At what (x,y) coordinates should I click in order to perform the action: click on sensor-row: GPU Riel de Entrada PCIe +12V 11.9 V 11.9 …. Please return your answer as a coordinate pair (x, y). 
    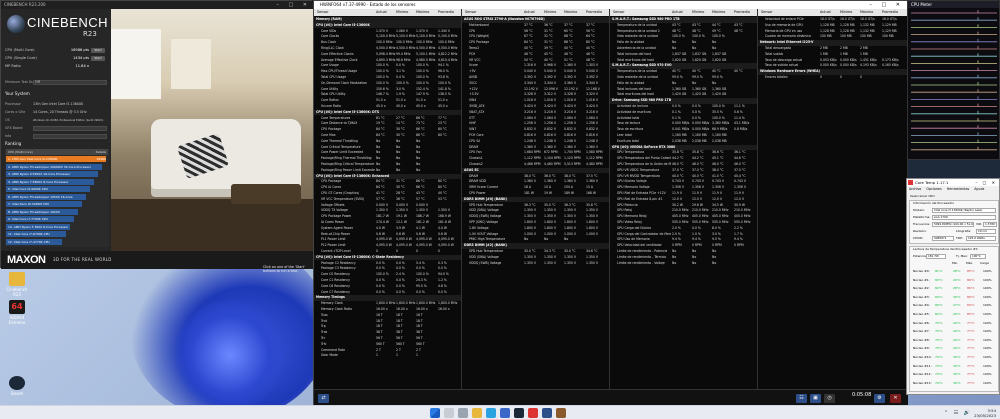
    Looking at the image, I should click on (683, 194).